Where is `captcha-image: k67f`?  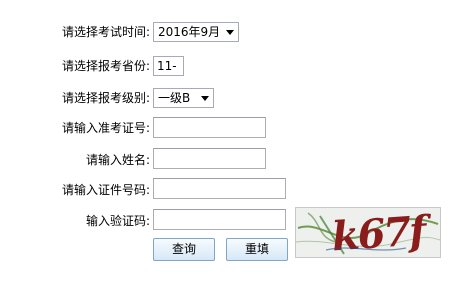 captcha-image: k67f is located at coordinates (368, 233).